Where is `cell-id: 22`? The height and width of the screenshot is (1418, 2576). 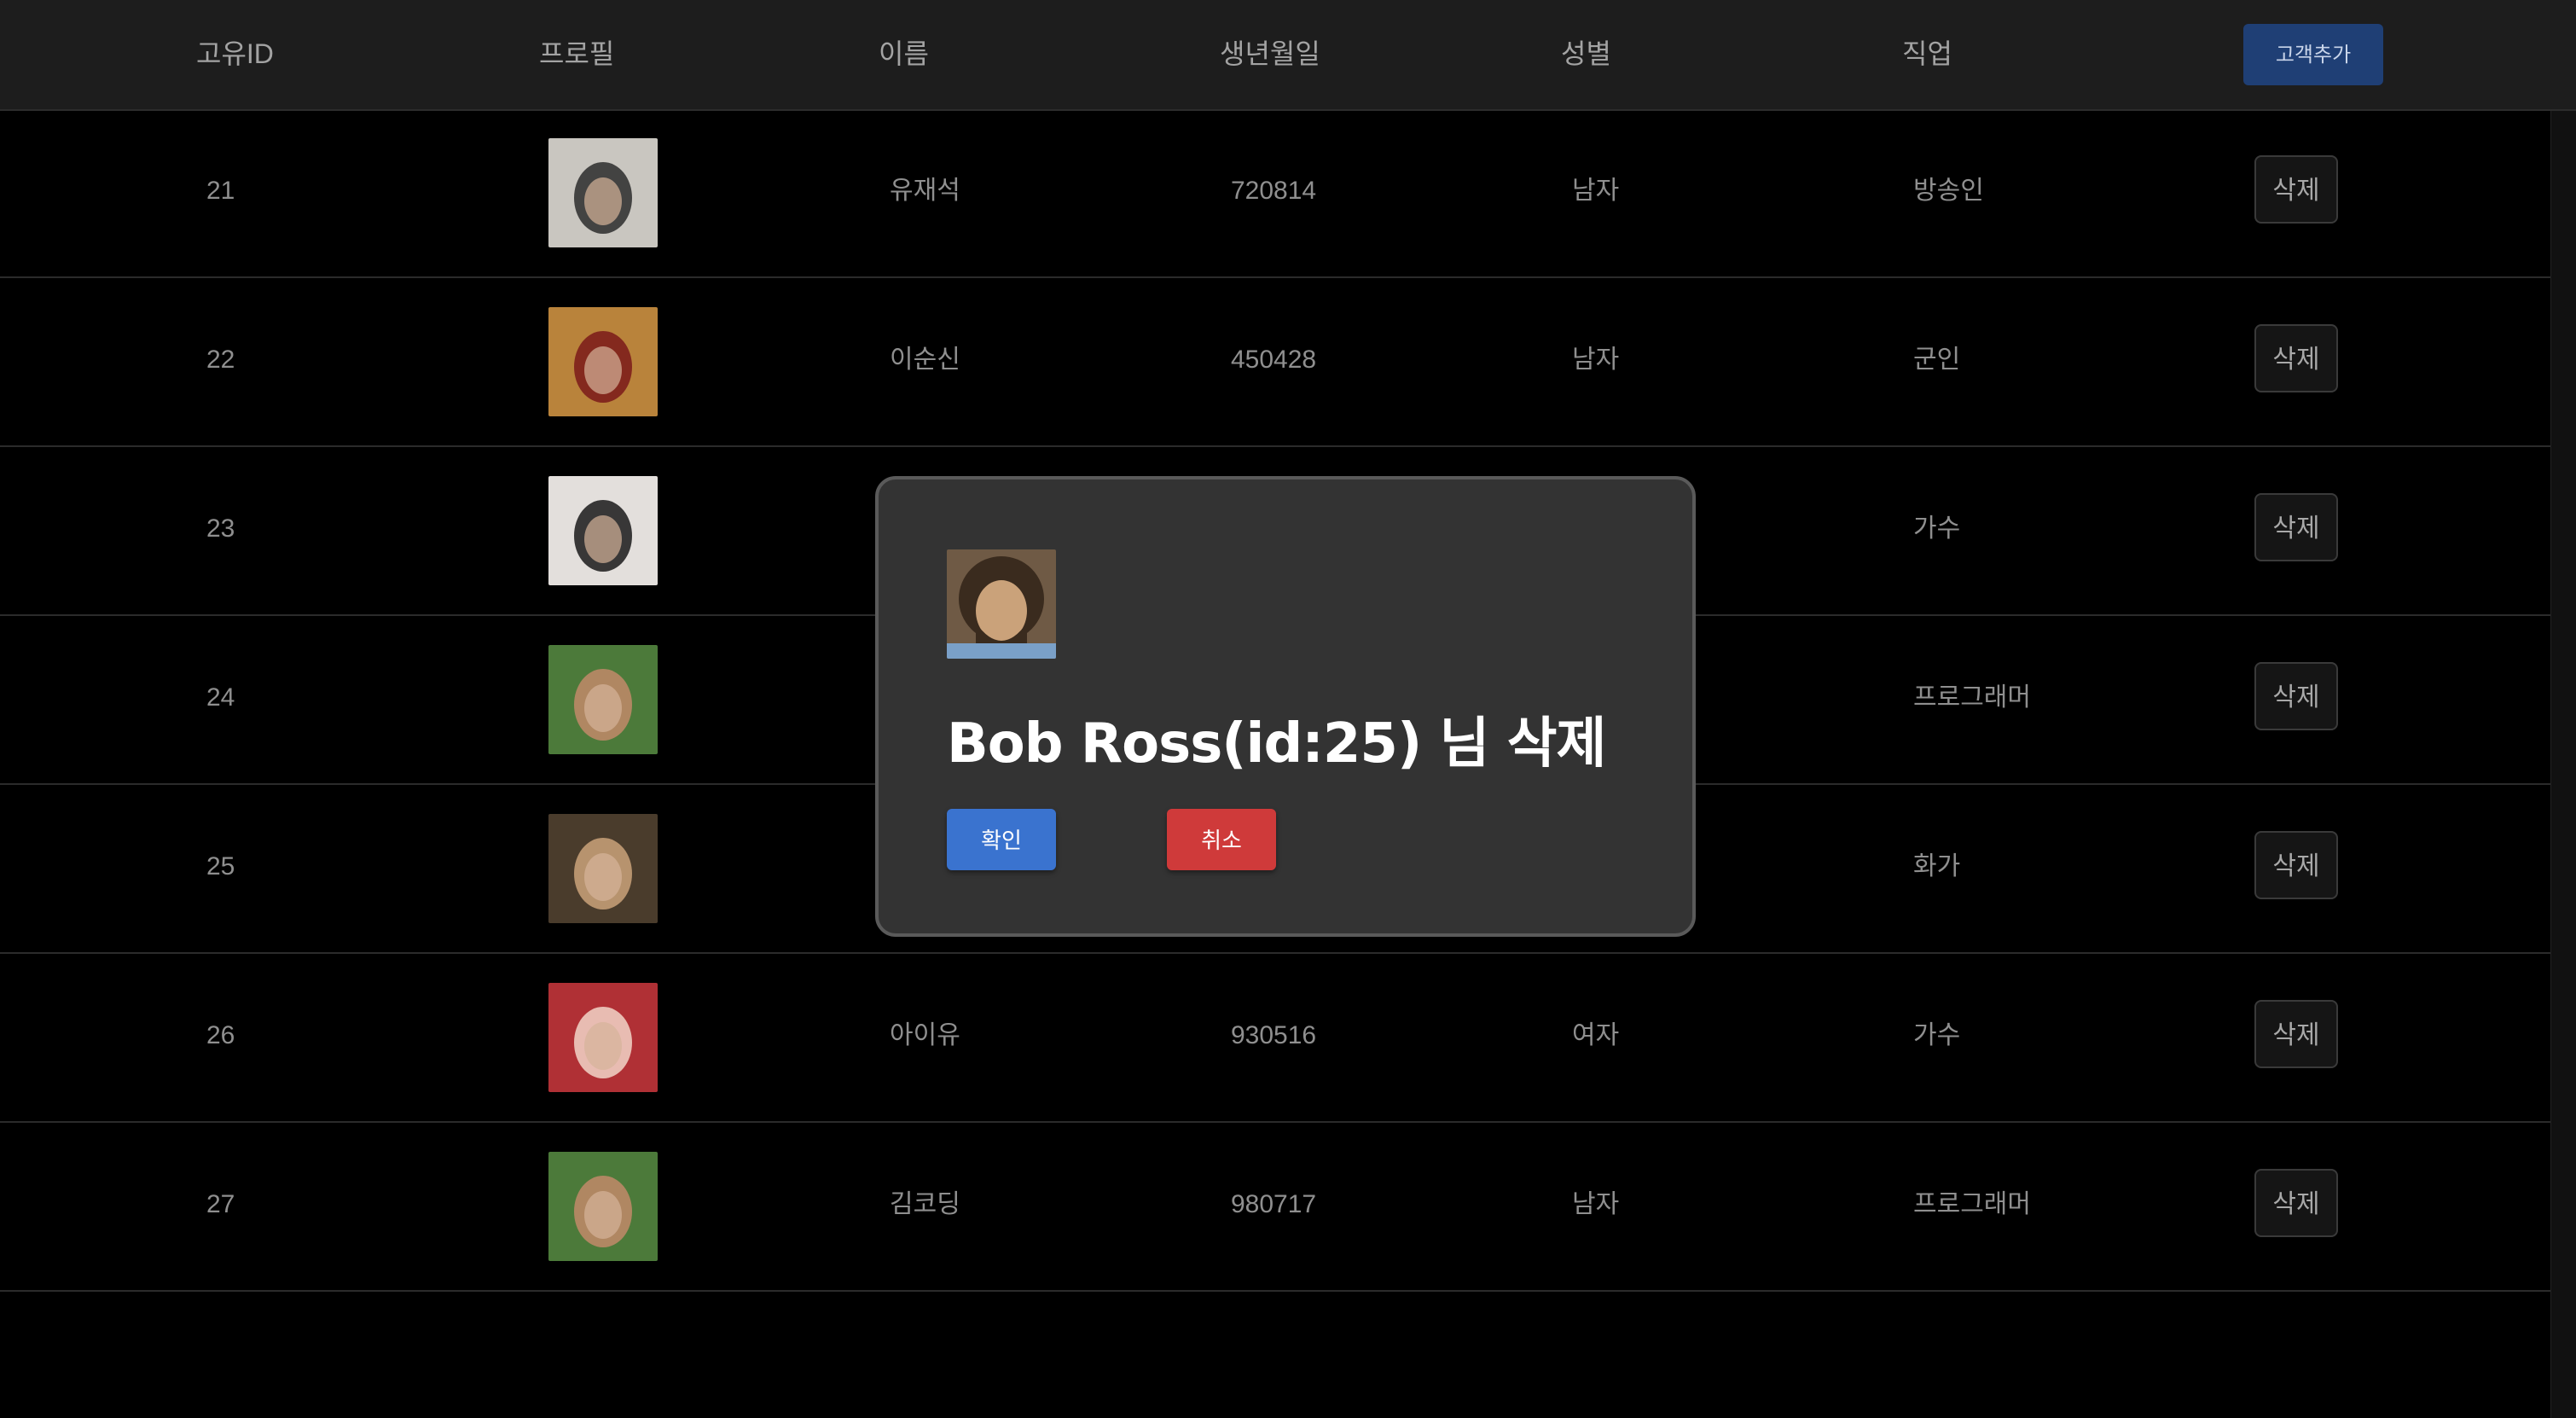 cell-id: 22 is located at coordinates (220, 360).